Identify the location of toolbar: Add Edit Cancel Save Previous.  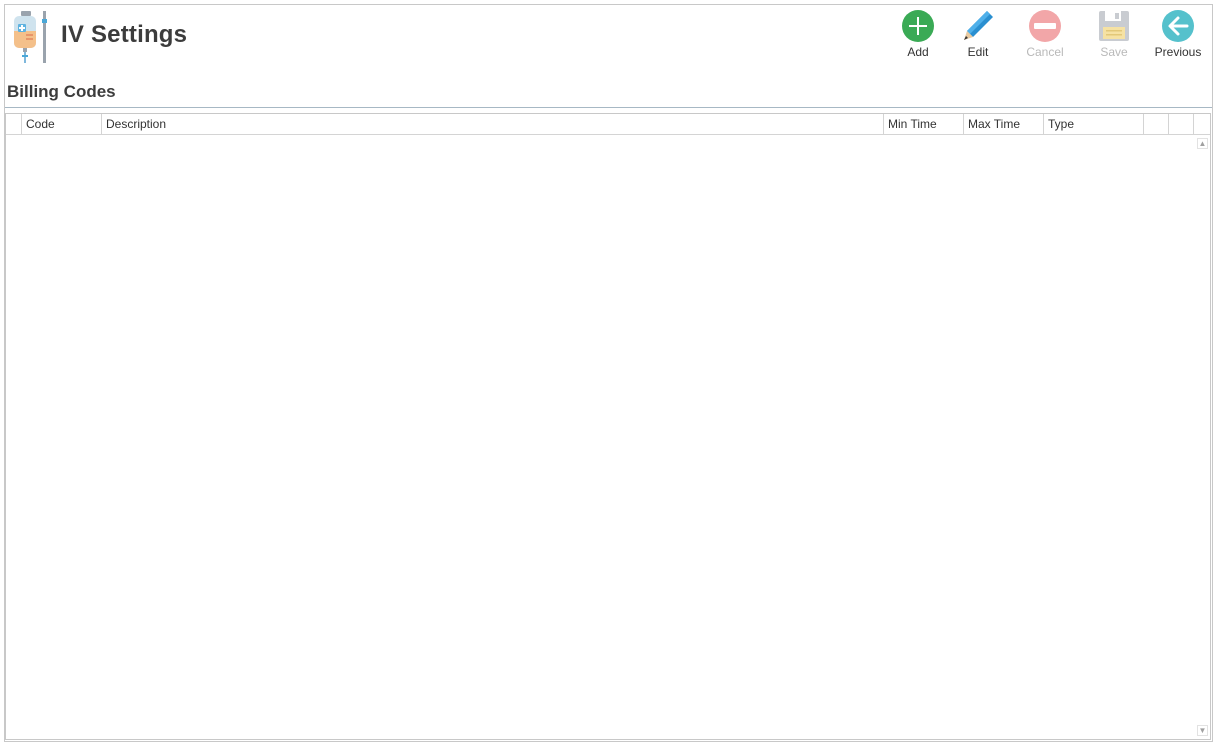
(1048, 37).